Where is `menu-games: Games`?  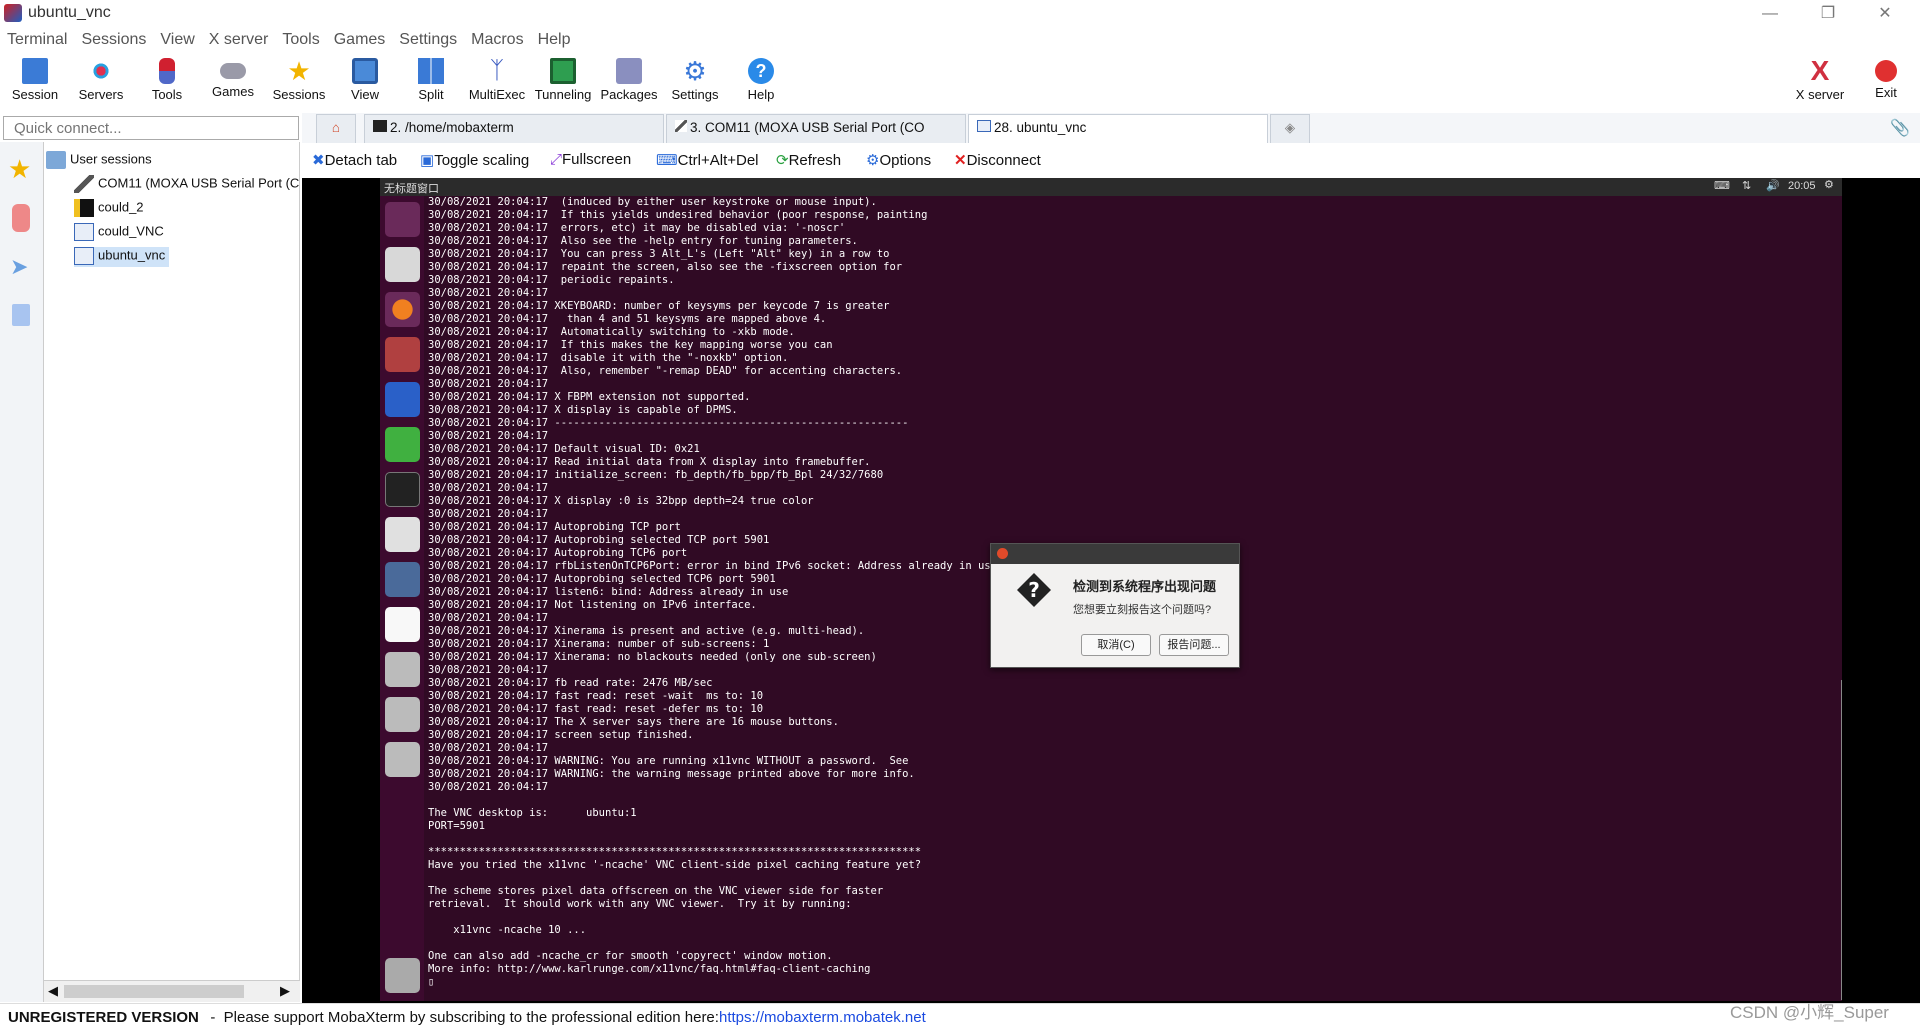
menu-games: Games is located at coordinates (360, 40).